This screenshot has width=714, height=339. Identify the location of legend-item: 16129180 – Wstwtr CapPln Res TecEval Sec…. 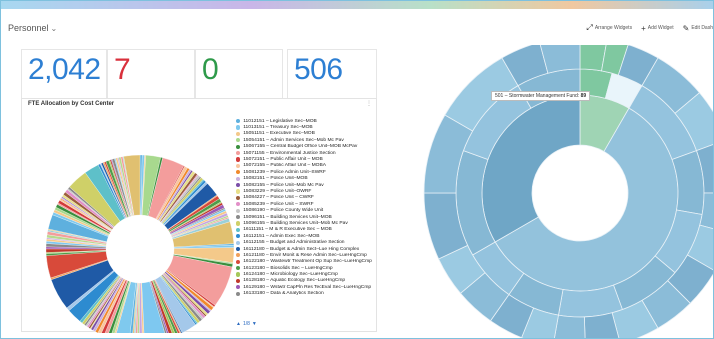
(306, 287).